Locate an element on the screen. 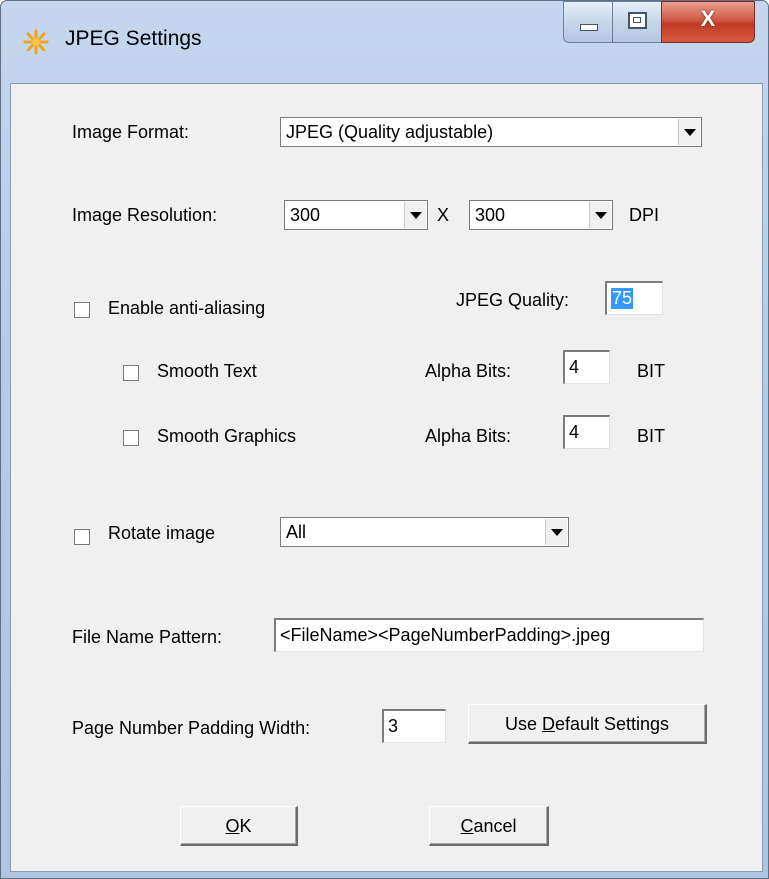 The height and width of the screenshot is (879, 769). maximize-button is located at coordinates (637, 22).